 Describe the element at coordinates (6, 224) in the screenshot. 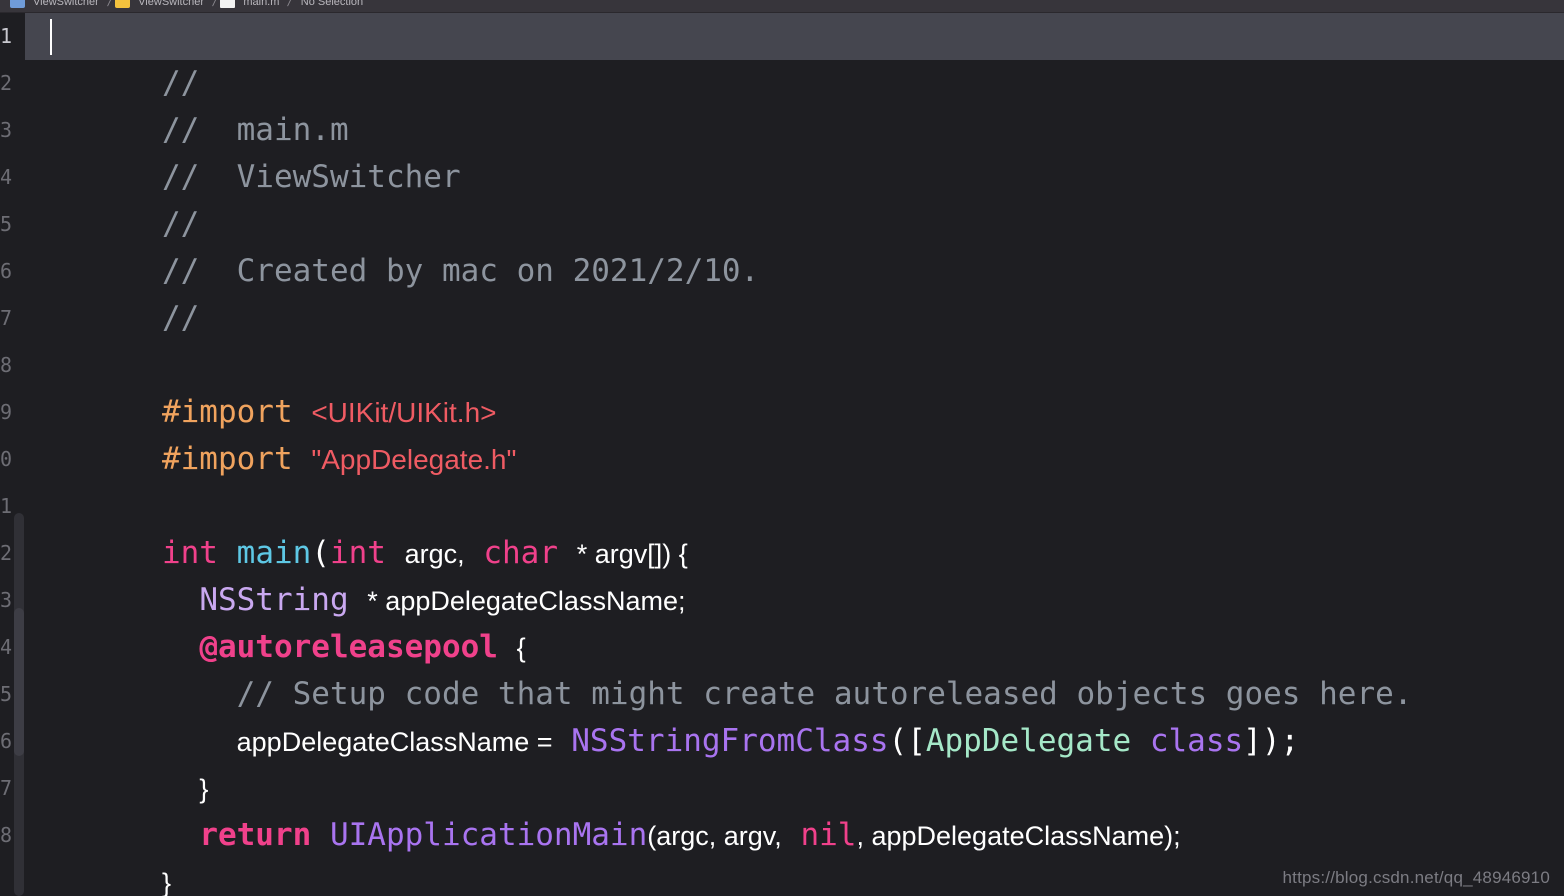

I see `line-number: 5` at that location.